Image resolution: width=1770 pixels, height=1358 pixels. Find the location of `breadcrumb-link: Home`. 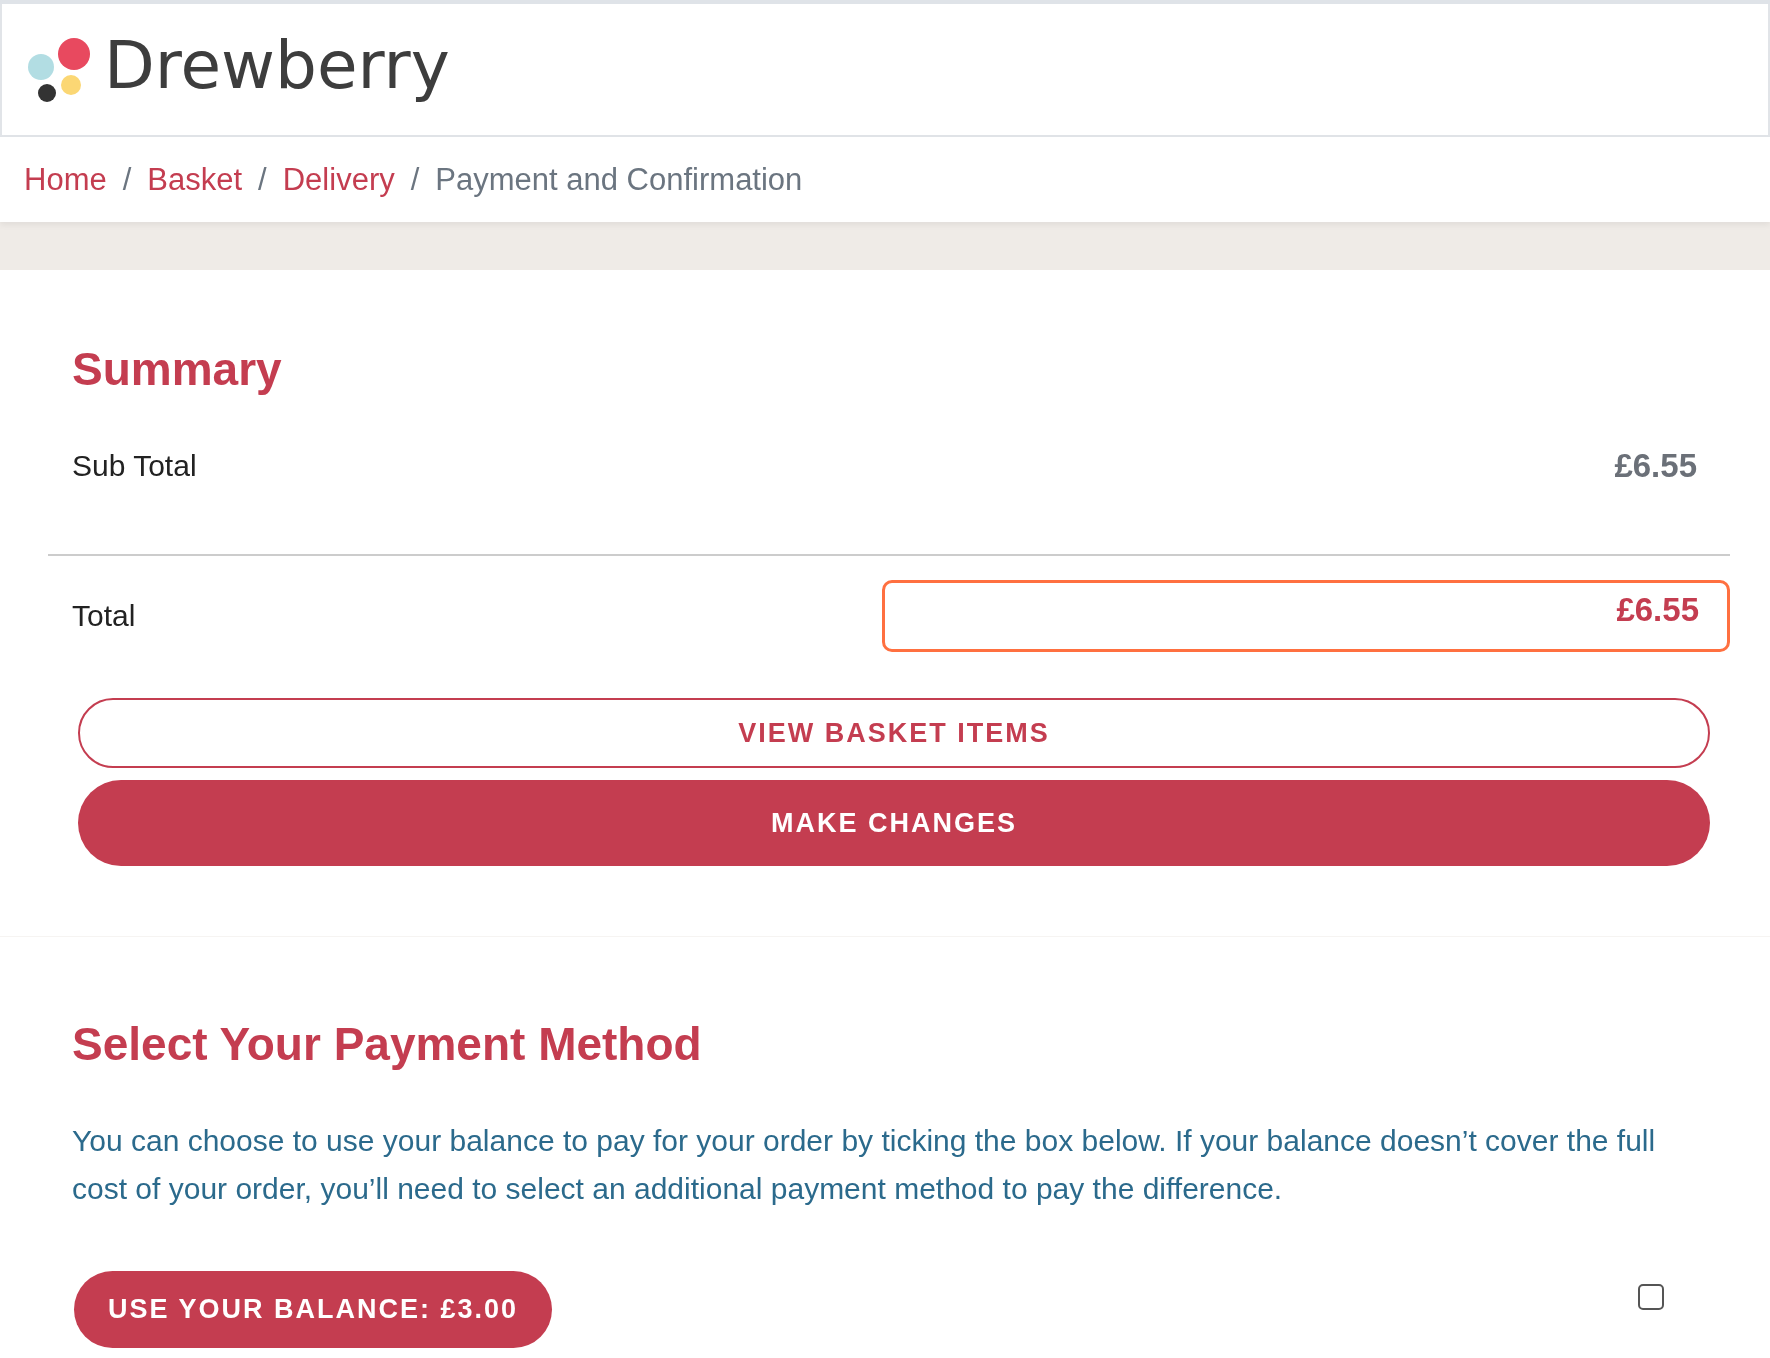

breadcrumb-link: Home is located at coordinates (65, 179).